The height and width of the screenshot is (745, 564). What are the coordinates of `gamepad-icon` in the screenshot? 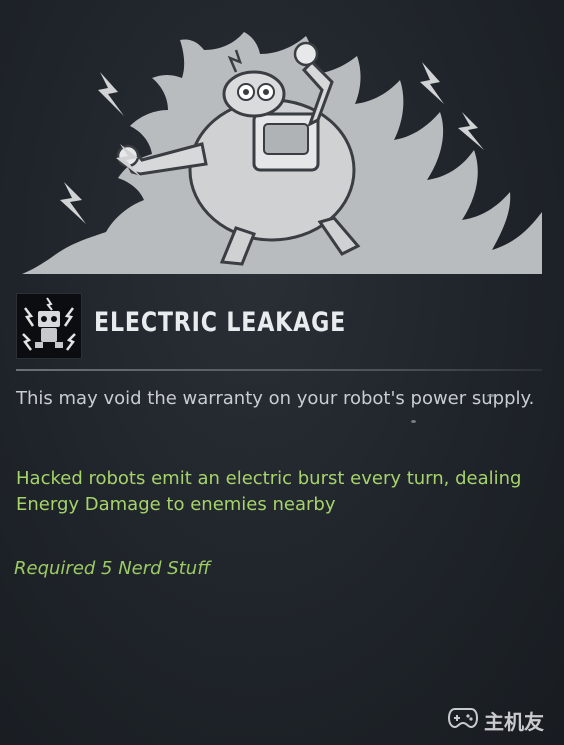 It's located at (463, 720).